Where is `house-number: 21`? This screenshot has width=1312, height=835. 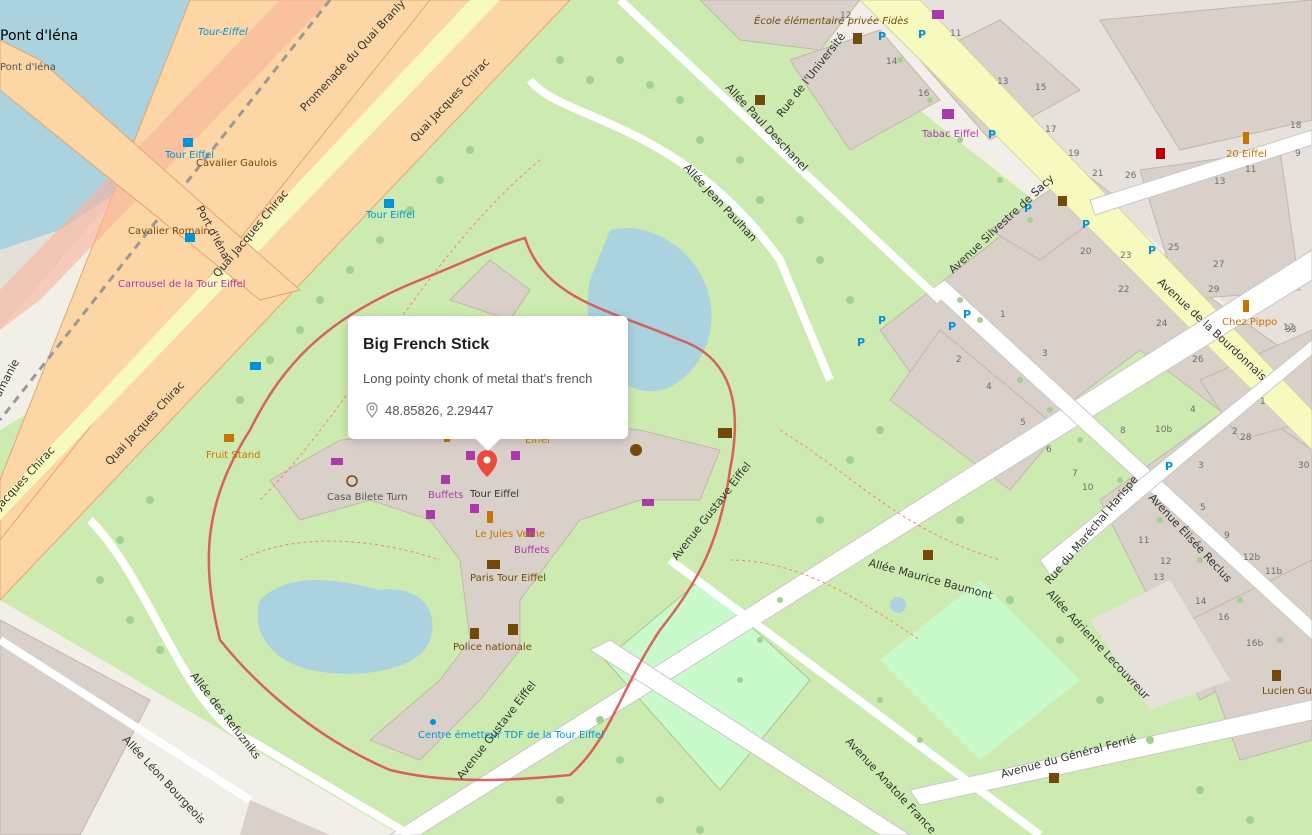 house-number: 21 is located at coordinates (1097, 174).